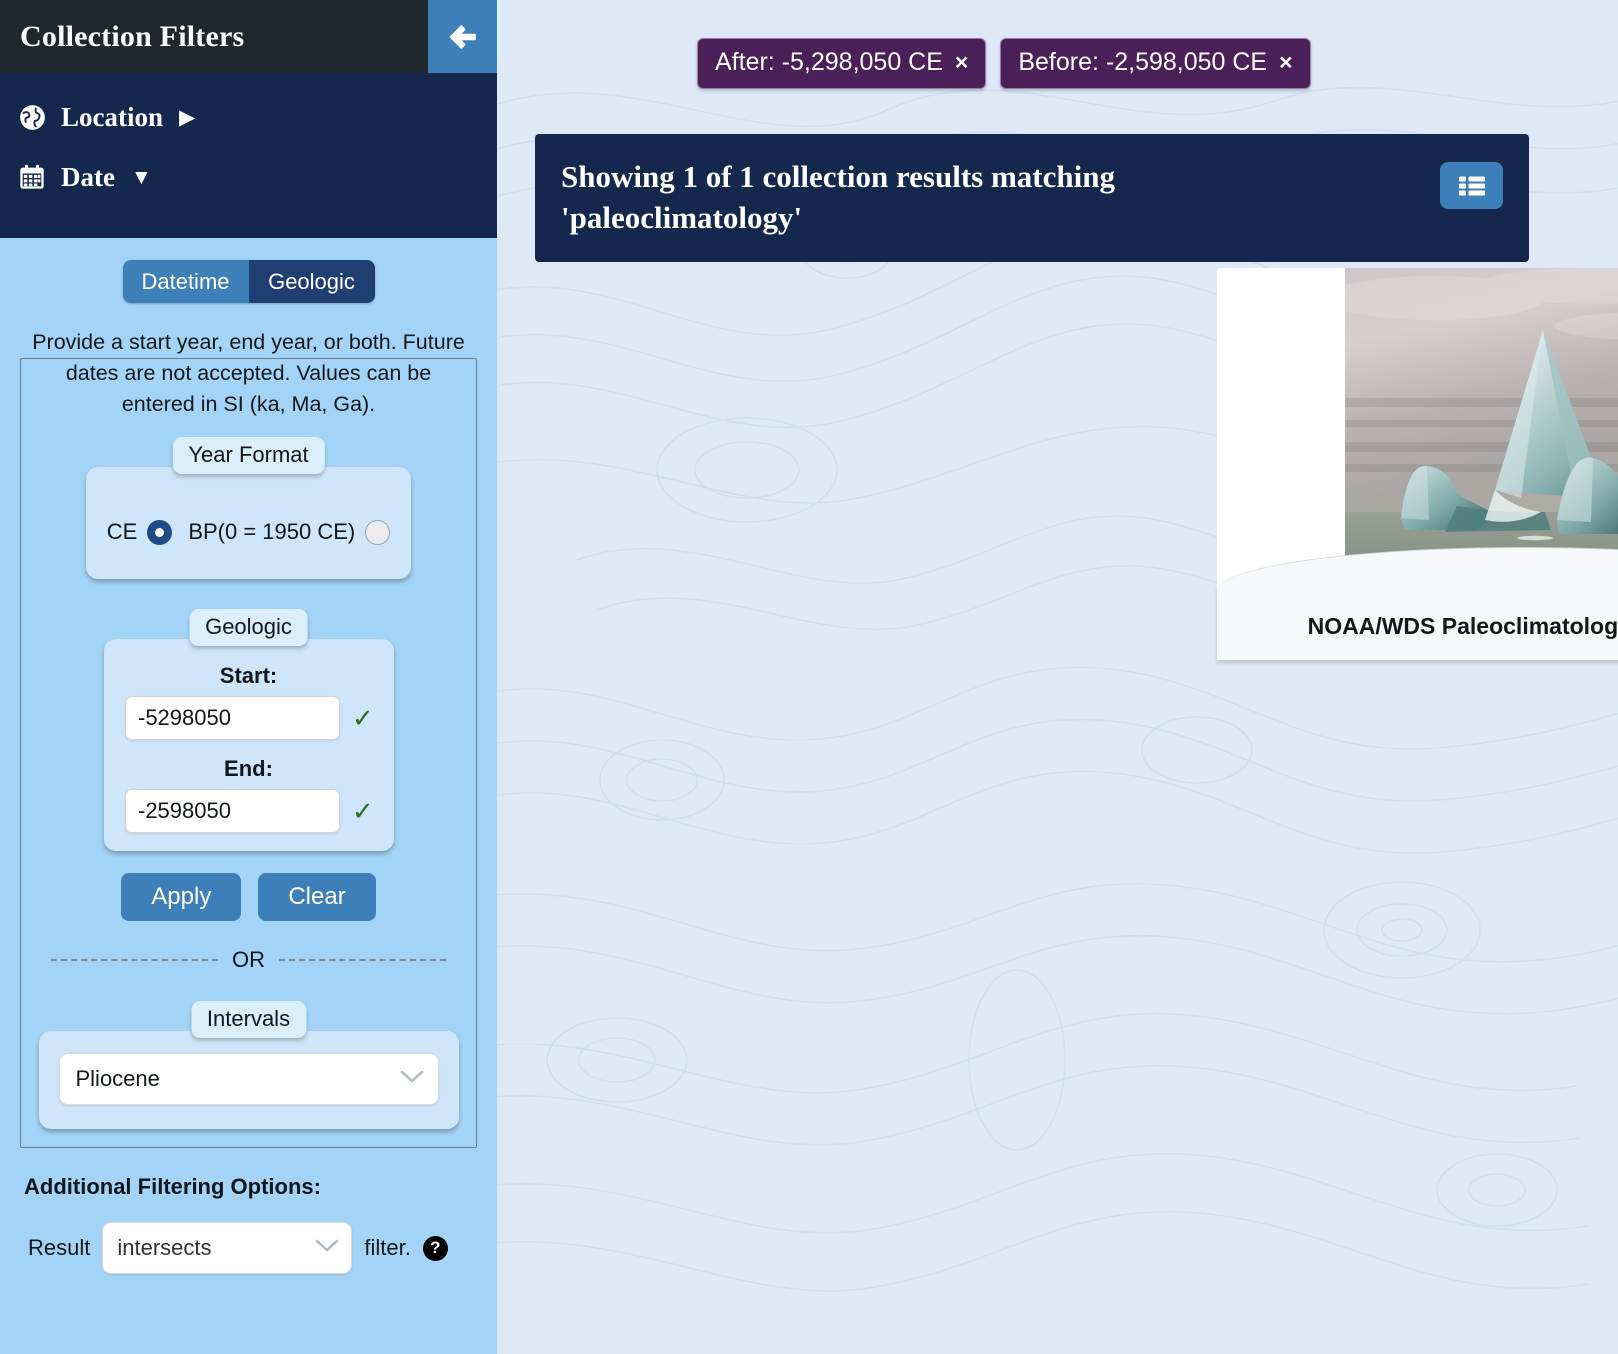  Describe the element at coordinates (248, 1079) in the screenshot. I see `intervals-select: Pliocene` at that location.